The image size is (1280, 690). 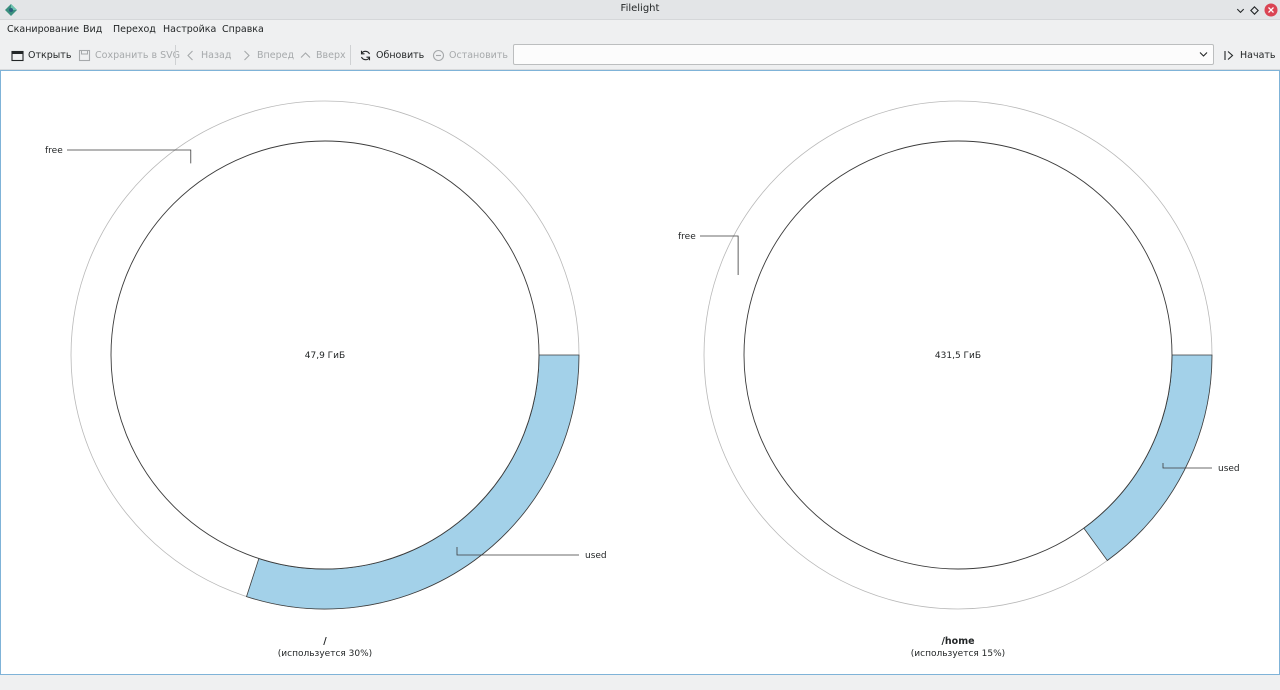 What do you see at coordinates (305, 54) in the screenshot?
I see `chevron-up-icon` at bounding box center [305, 54].